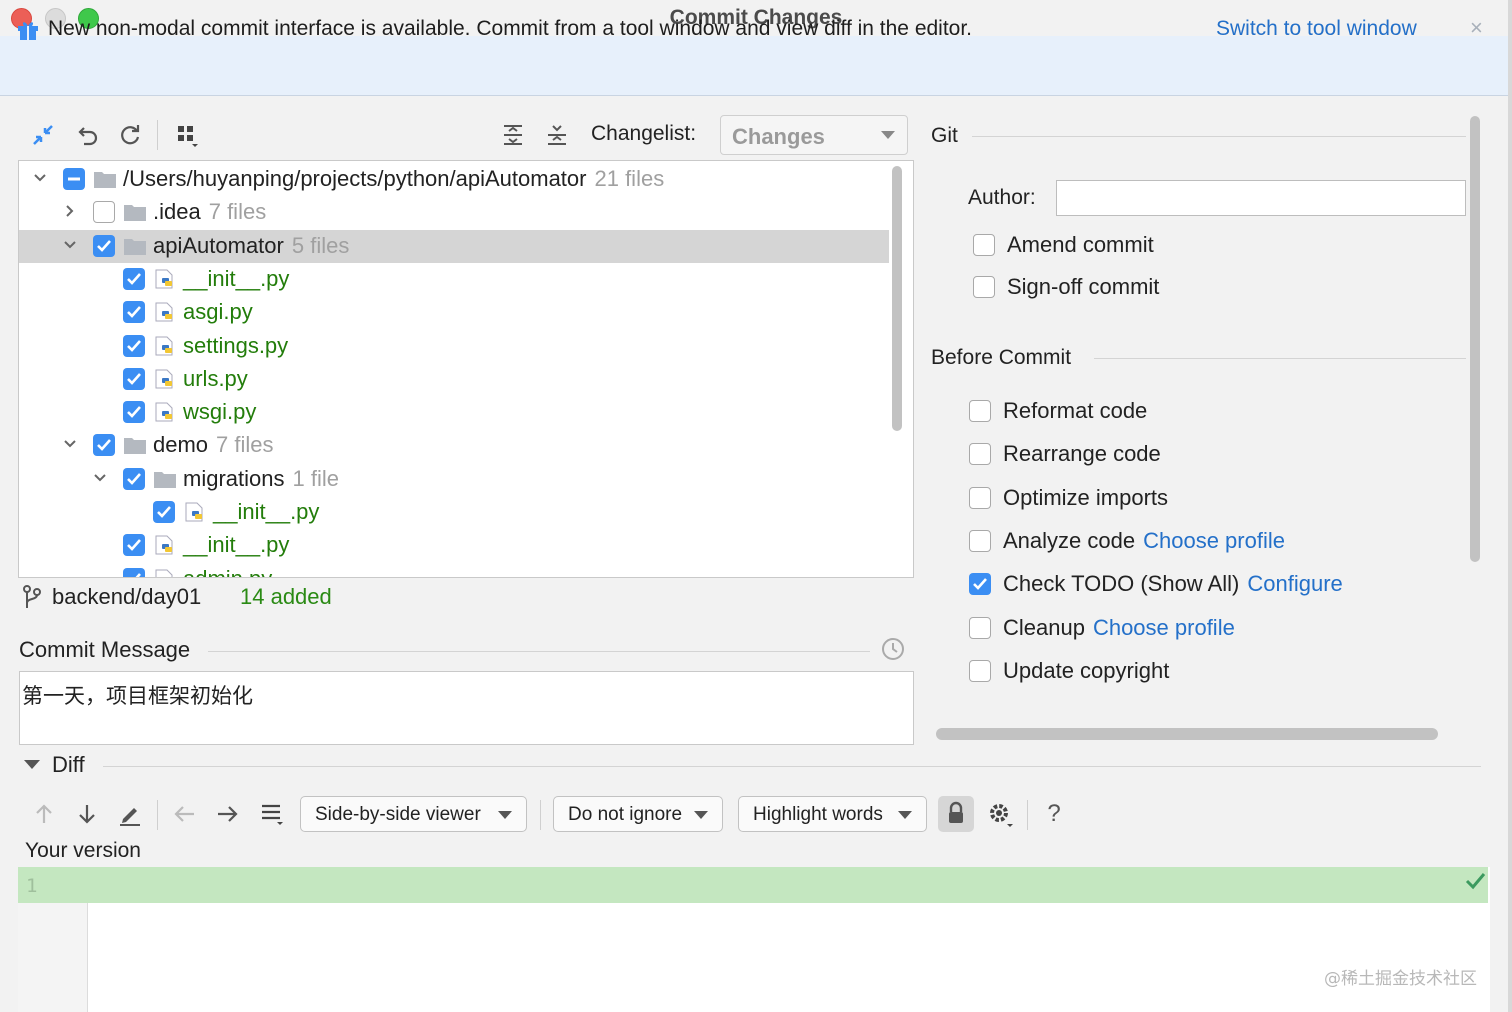 The width and height of the screenshot is (1512, 1012). I want to click on option-text: Cleanup, so click(1044, 627).